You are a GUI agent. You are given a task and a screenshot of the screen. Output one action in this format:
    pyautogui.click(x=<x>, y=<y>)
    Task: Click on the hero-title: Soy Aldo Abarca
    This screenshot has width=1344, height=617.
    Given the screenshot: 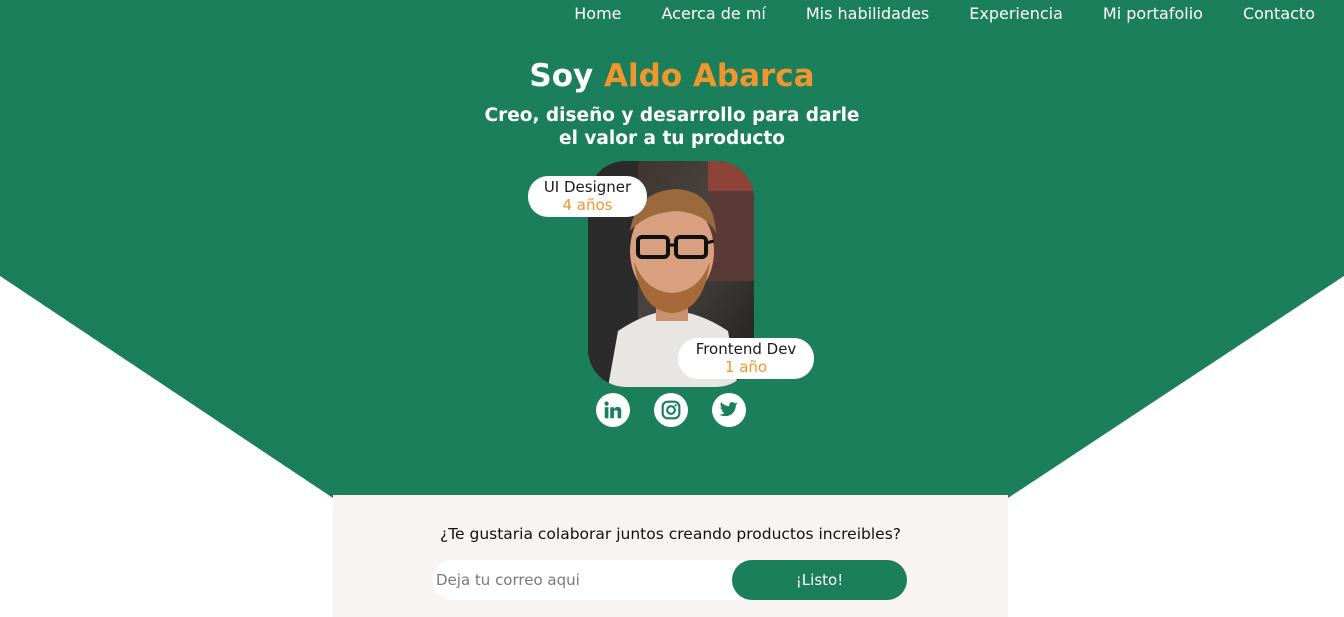 What is the action you would take?
    pyautogui.click(x=672, y=76)
    